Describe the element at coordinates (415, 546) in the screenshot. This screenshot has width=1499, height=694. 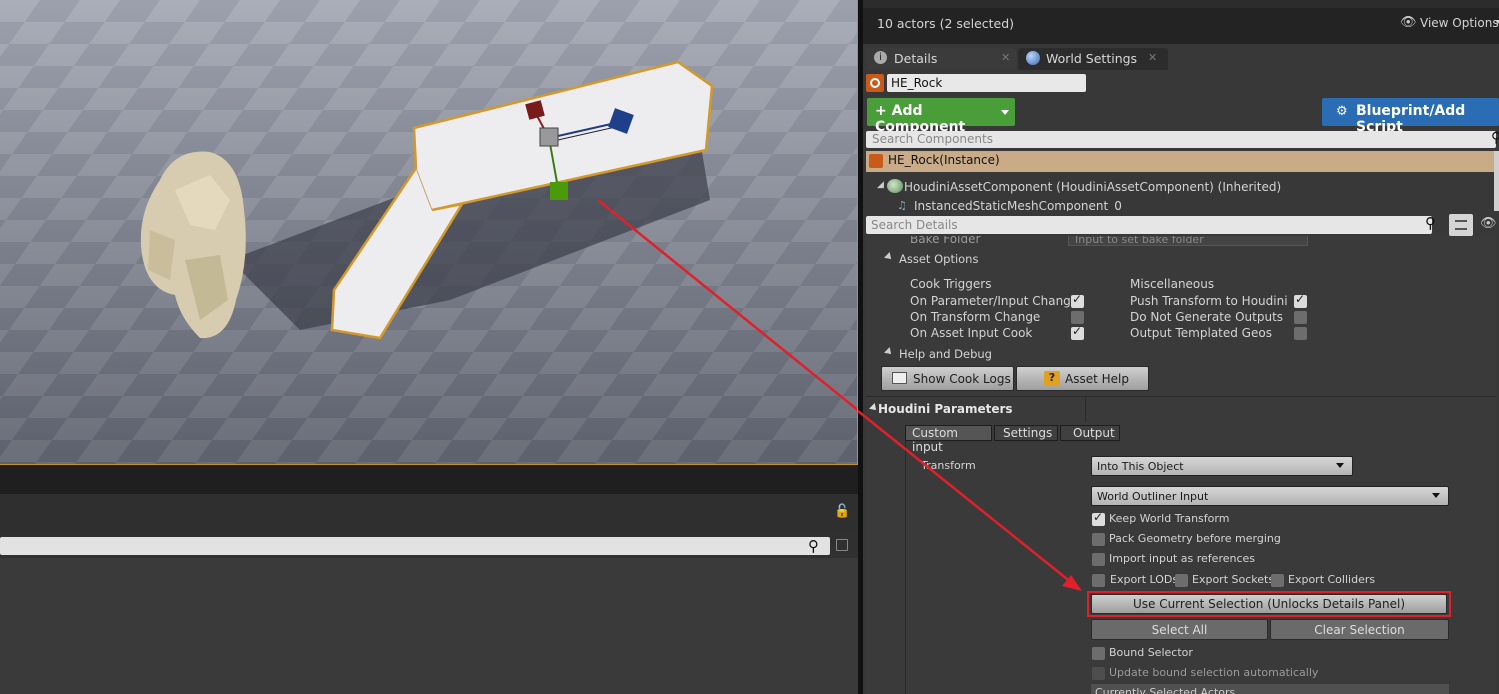
I see `panel-search-input` at that location.